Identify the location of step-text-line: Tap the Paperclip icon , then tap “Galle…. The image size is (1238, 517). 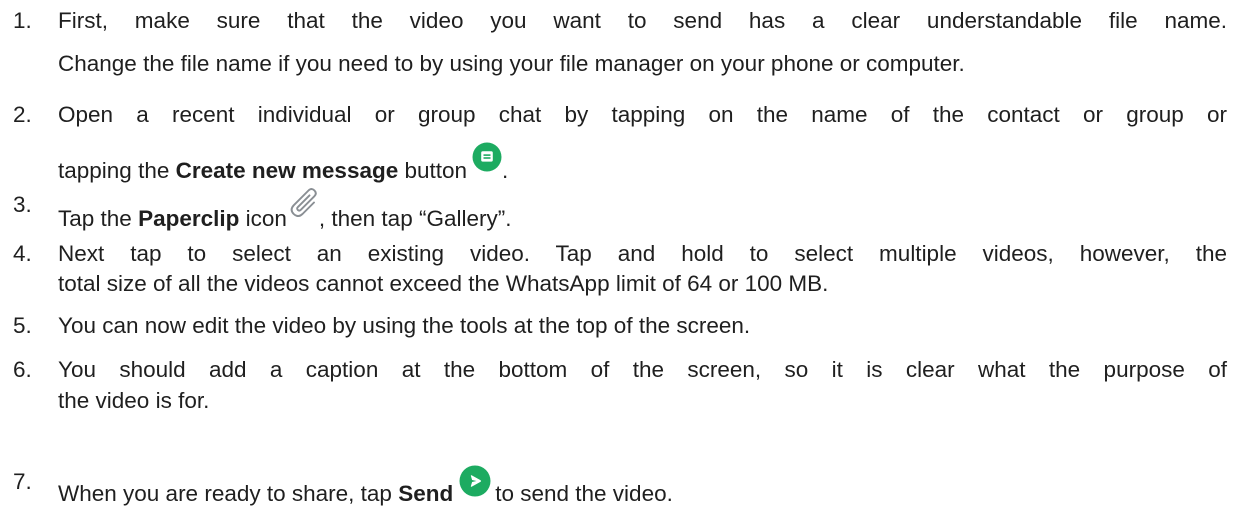
(285, 210).